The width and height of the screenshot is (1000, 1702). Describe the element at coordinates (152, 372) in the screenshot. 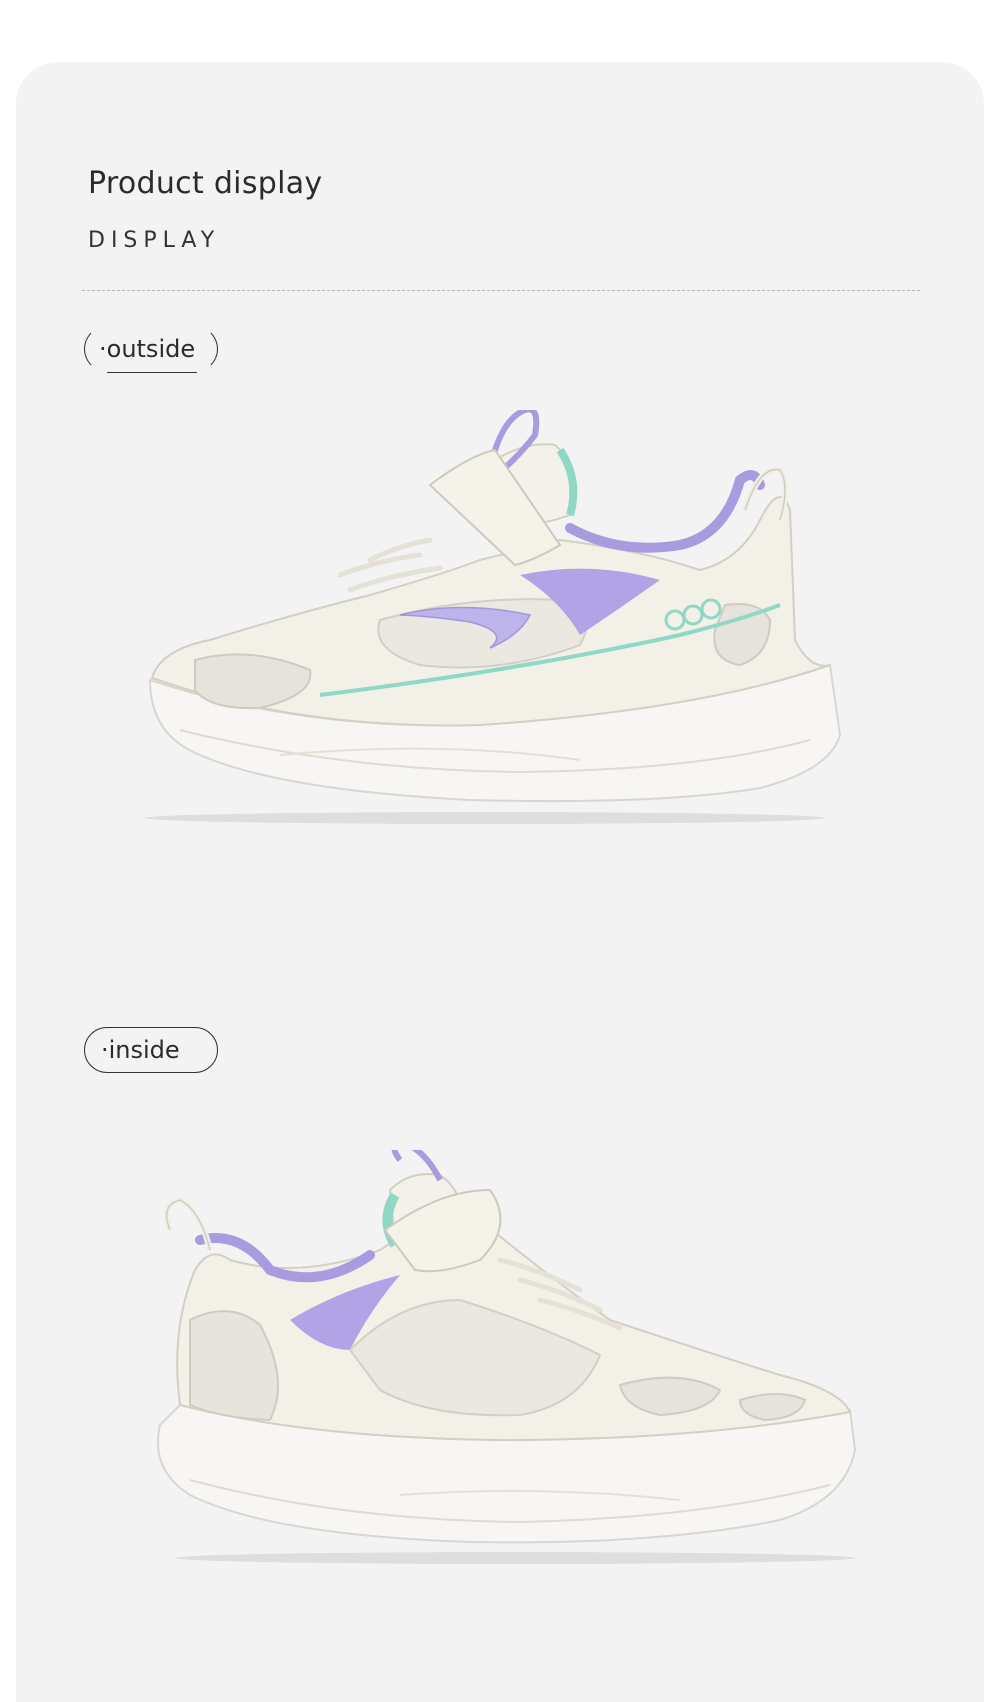

I see `label-underline` at that location.